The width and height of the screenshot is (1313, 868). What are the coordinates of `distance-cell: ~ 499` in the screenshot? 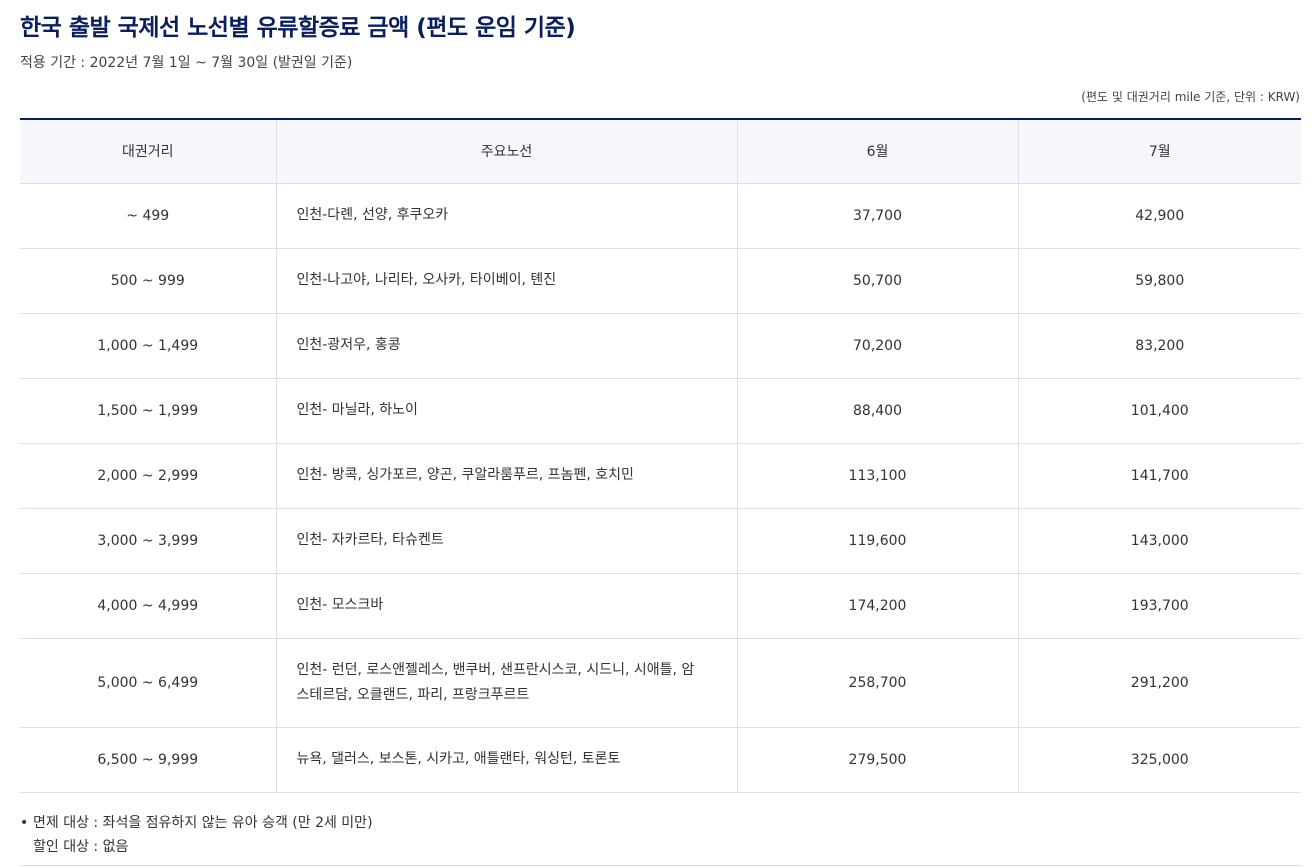 It's located at (148, 216).